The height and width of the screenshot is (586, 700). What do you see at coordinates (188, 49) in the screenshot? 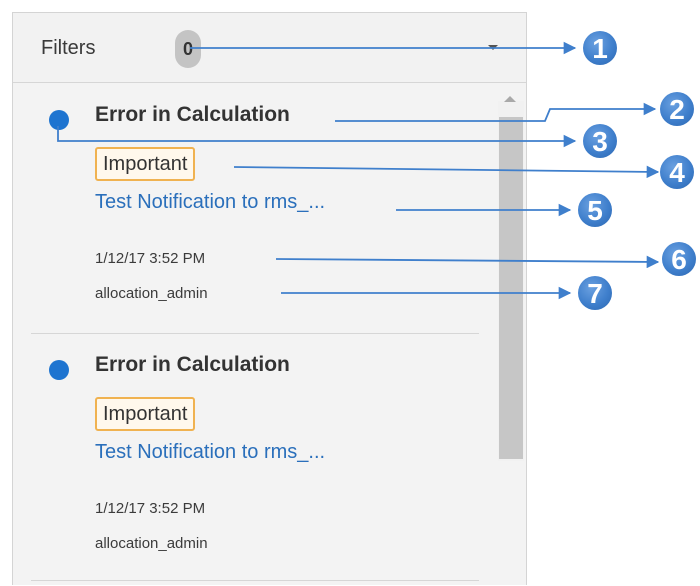
I see `filters-count-badge: 0` at bounding box center [188, 49].